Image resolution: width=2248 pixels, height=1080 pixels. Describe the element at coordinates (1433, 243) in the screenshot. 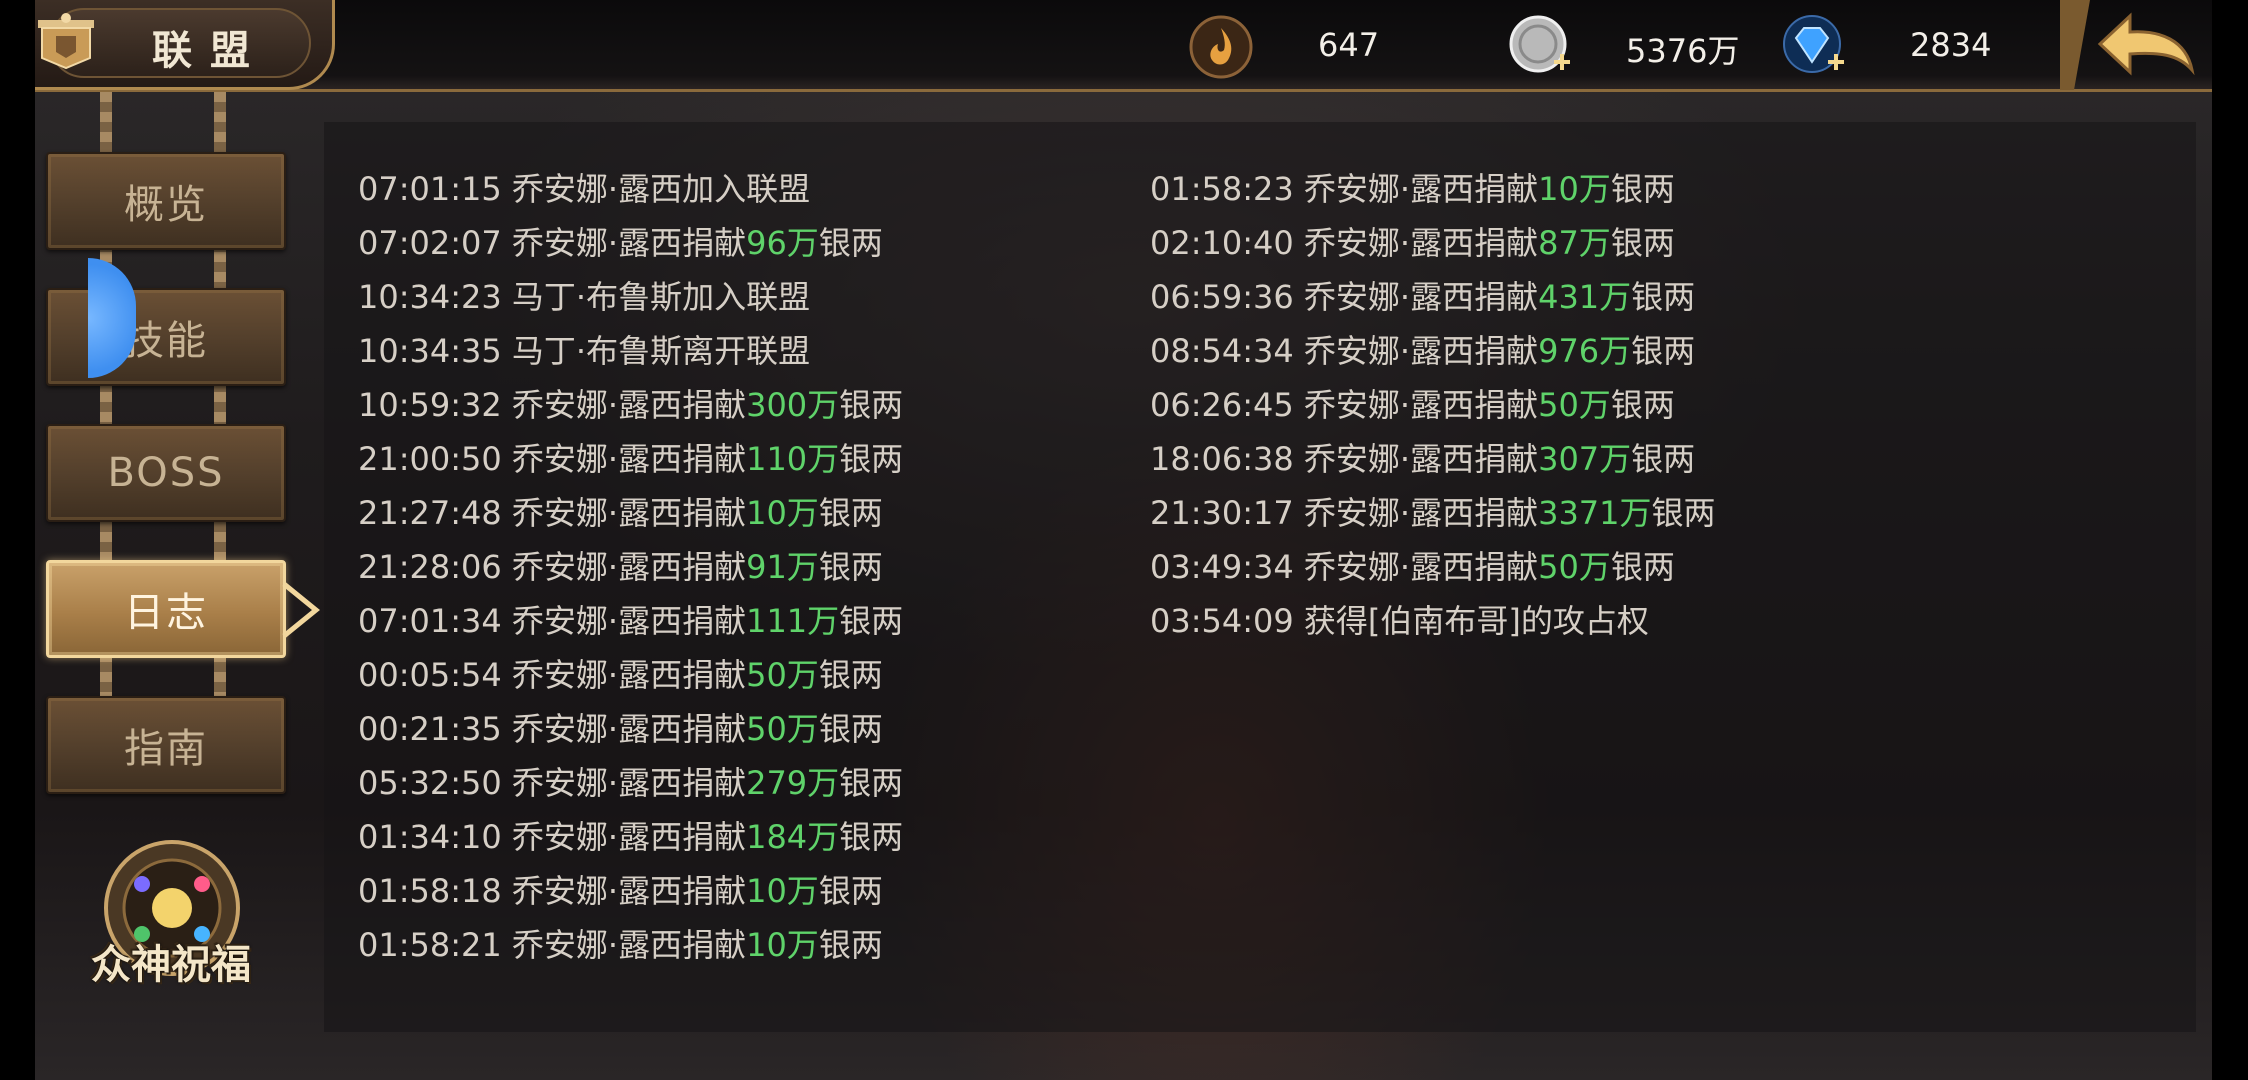

I see `log-entry: 02:10:40 乔安娜·露西捐献87万银两` at that location.